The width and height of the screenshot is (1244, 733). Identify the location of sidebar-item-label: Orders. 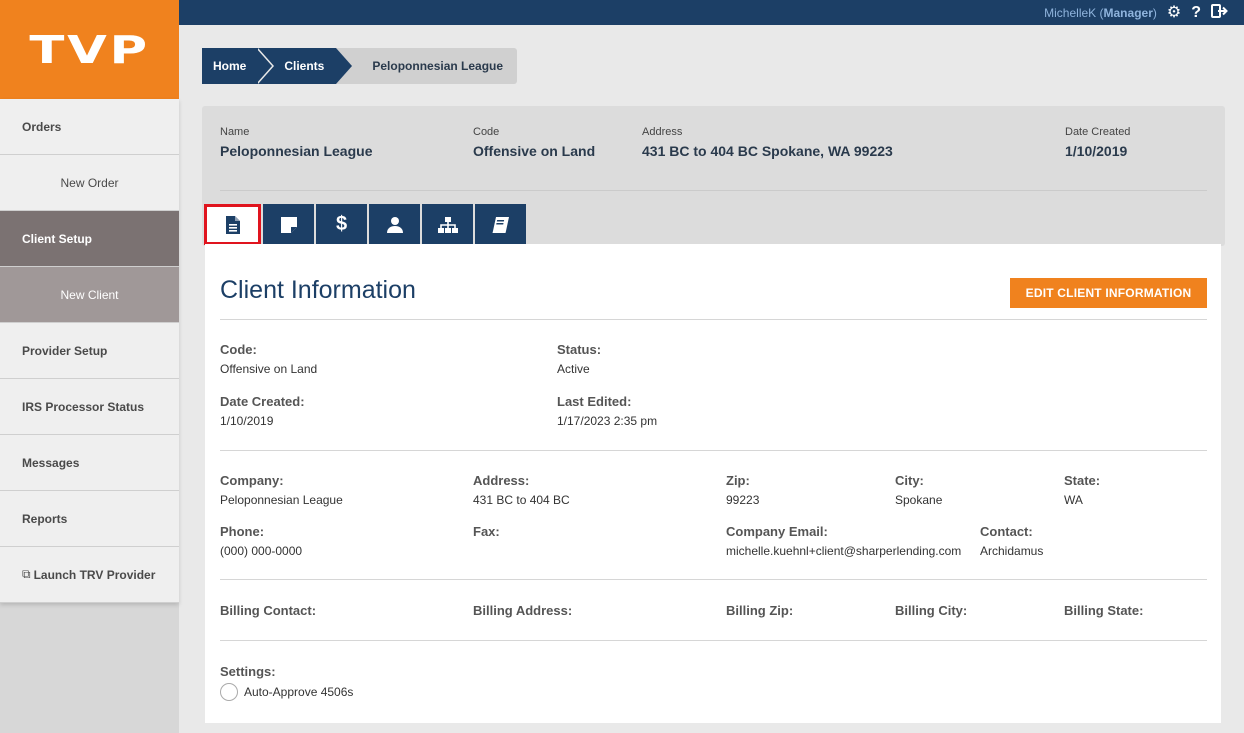
(42, 126).